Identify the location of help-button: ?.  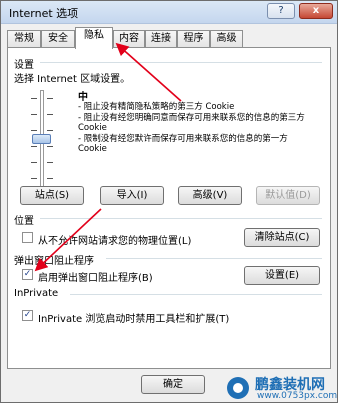
(281, 11).